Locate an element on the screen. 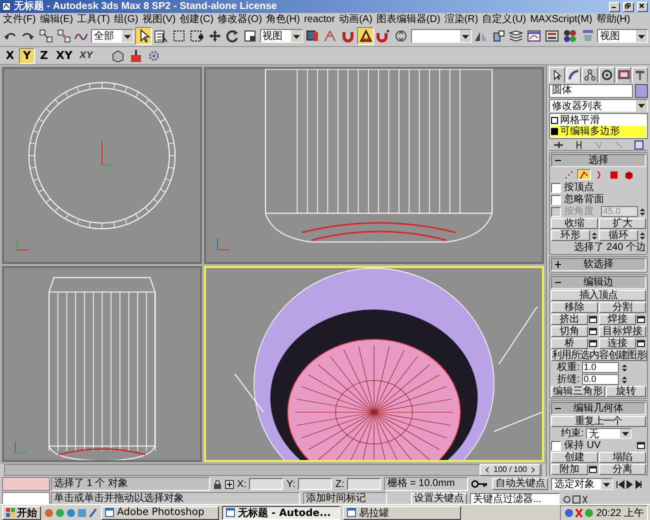 Image resolution: width=650 pixels, height=520 pixels. checkbox-label: 按角度 is located at coordinates (579, 211).